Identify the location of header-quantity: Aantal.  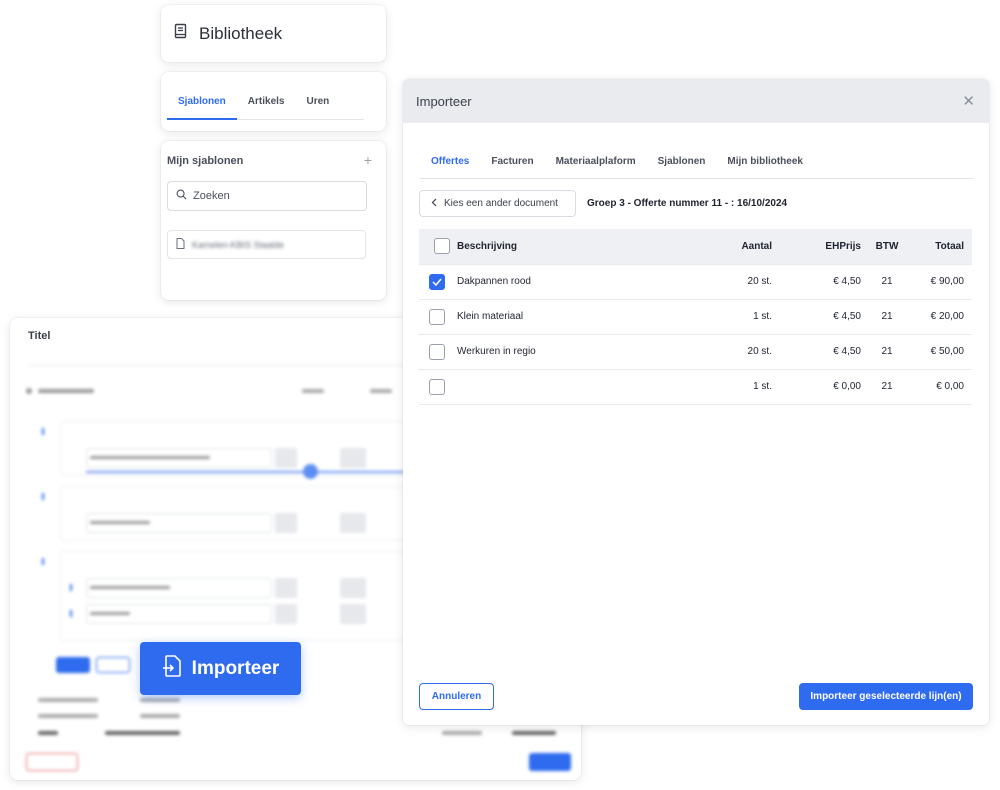
(723, 247).